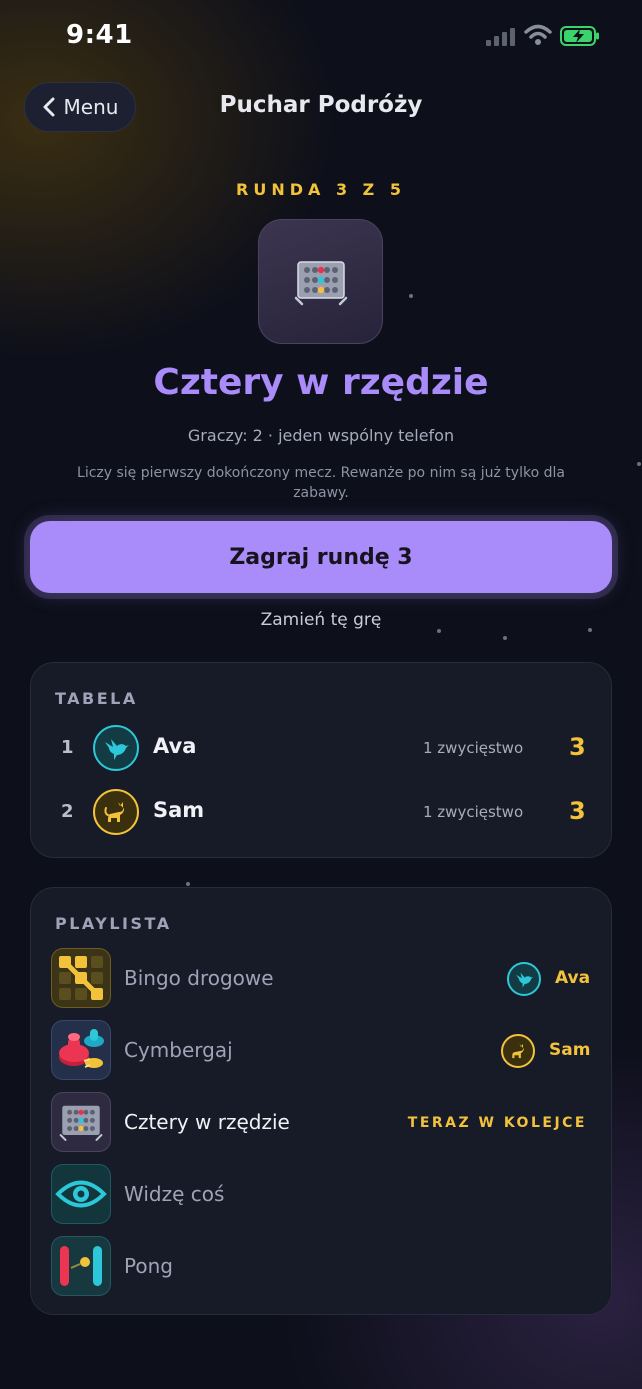  What do you see at coordinates (579, 36) in the screenshot?
I see `battery-charging-icon` at bounding box center [579, 36].